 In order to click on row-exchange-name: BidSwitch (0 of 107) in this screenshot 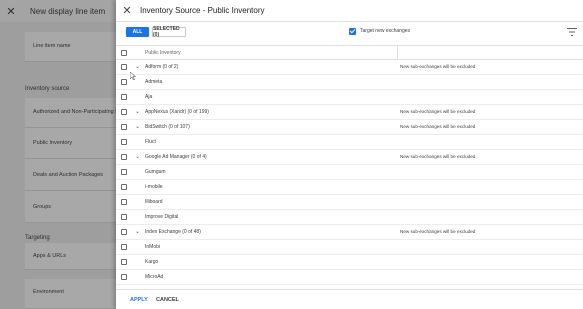, I will do `click(167, 127)`.